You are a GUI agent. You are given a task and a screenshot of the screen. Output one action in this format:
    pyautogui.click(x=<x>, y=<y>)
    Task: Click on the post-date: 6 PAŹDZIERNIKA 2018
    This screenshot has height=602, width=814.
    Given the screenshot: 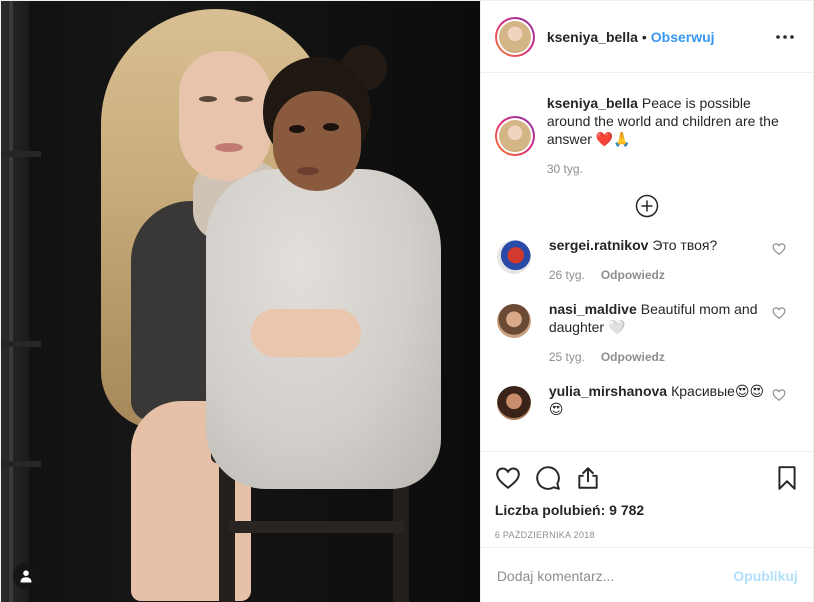 What is the action you would take?
    pyautogui.click(x=647, y=535)
    